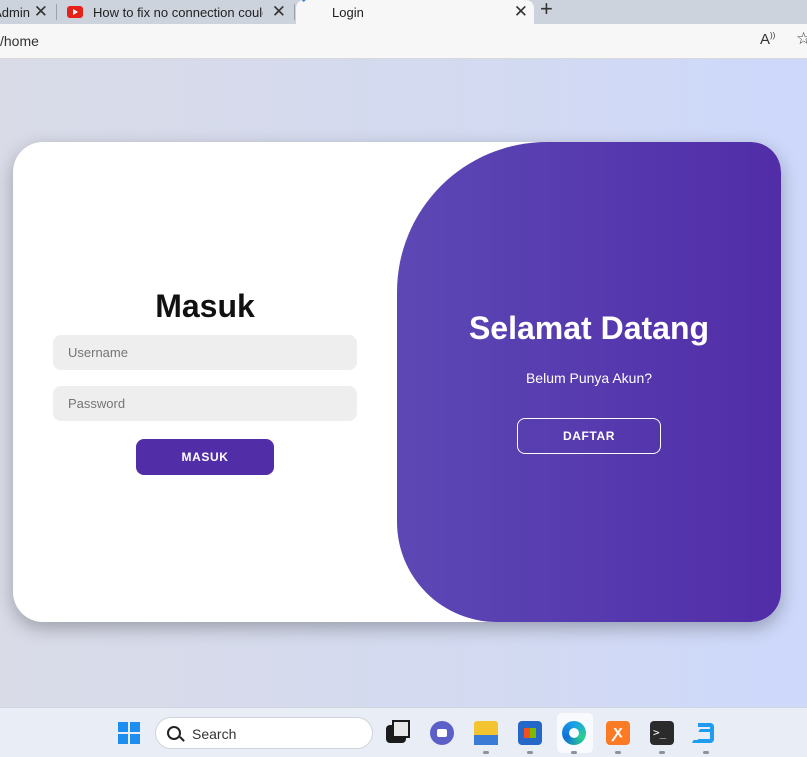 This screenshot has height=757, width=807. What do you see at coordinates (530, 733) in the screenshot?
I see `store-icon` at bounding box center [530, 733].